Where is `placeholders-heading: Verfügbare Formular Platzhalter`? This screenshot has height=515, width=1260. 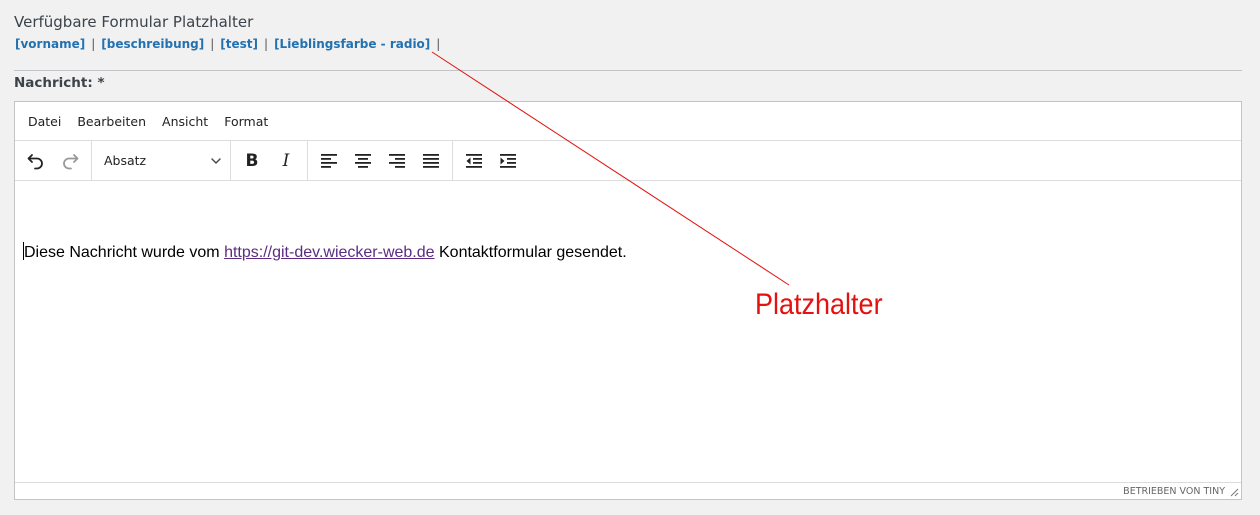
placeholders-heading: Verfügbare Formular Platzhalter is located at coordinates (134, 22).